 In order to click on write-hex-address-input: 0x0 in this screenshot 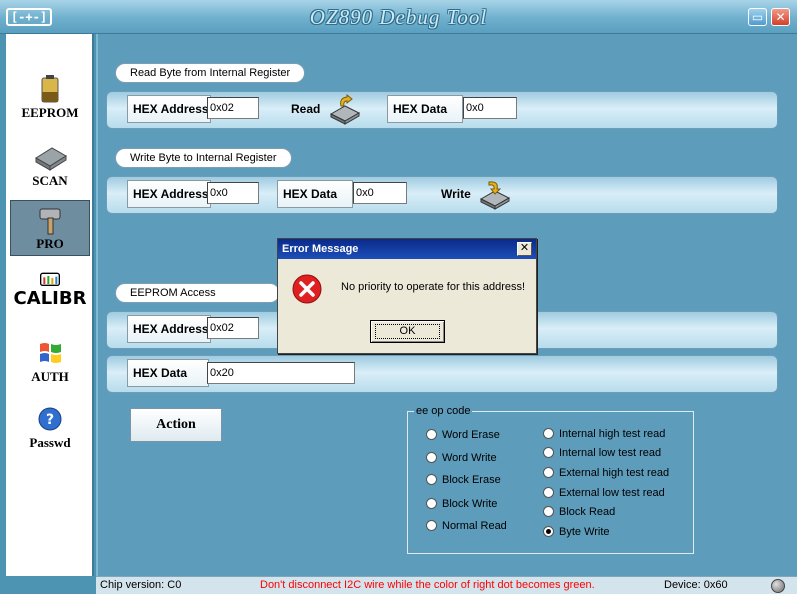, I will do `click(233, 193)`.